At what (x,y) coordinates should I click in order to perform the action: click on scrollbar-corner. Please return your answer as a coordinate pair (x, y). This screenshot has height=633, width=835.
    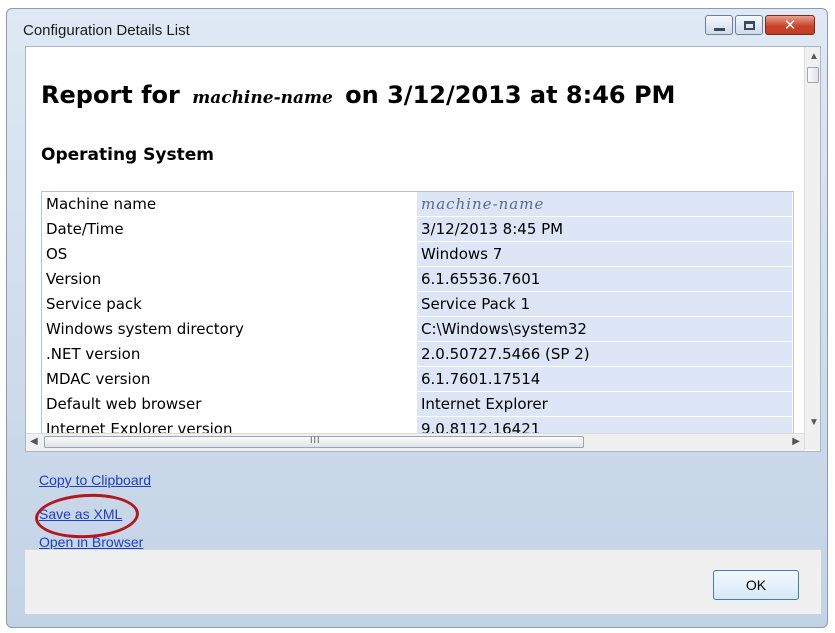
    Looking at the image, I should click on (812, 441).